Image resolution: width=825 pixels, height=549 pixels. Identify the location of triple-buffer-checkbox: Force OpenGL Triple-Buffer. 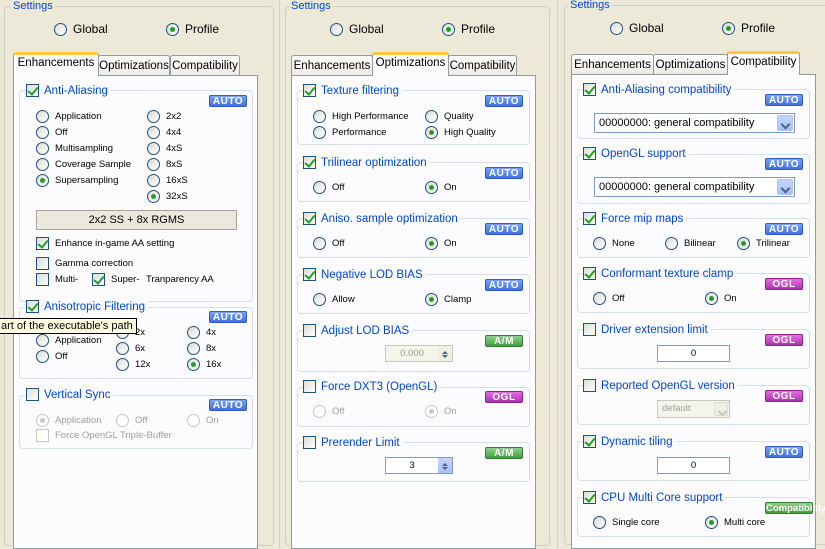
(104, 435).